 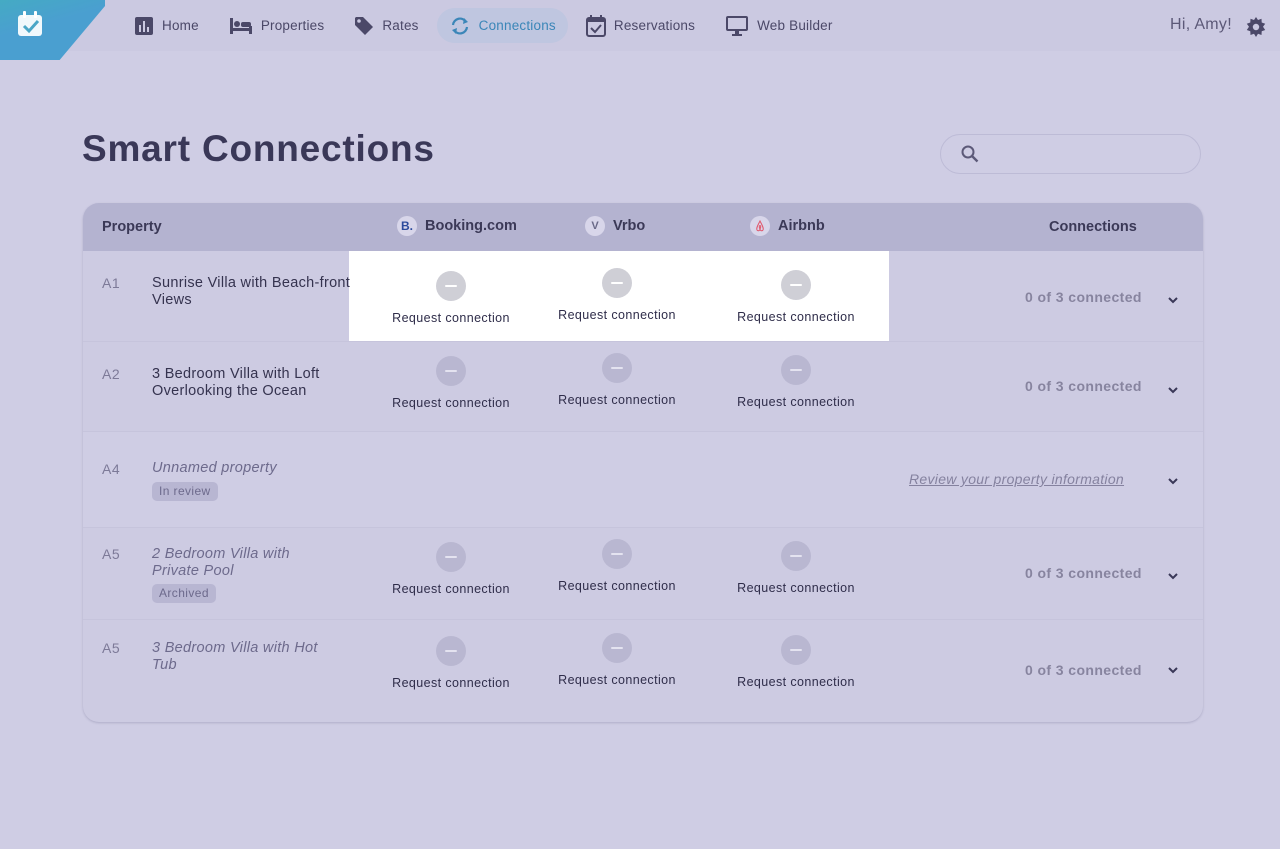 What do you see at coordinates (185, 491) in the screenshot?
I see `status-badge: In review` at bounding box center [185, 491].